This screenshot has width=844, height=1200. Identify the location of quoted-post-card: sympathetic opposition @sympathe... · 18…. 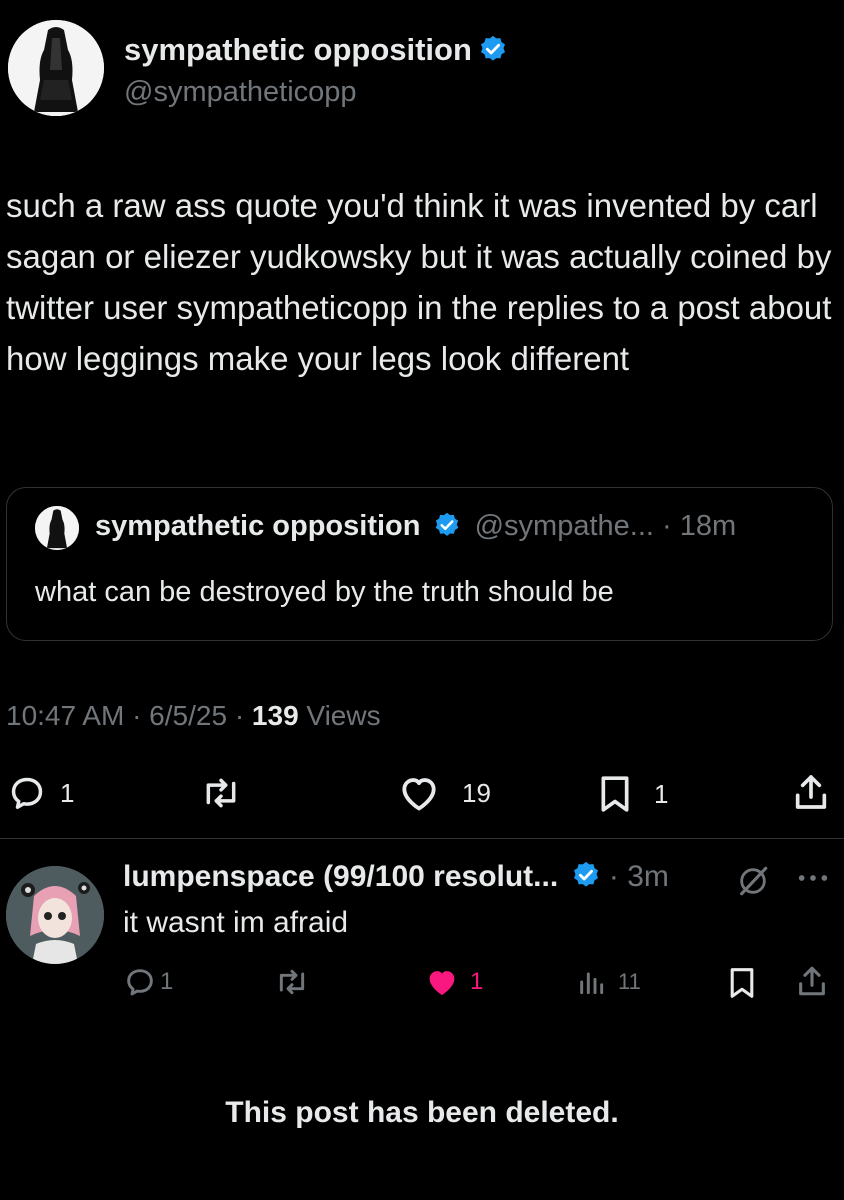
(419, 564).